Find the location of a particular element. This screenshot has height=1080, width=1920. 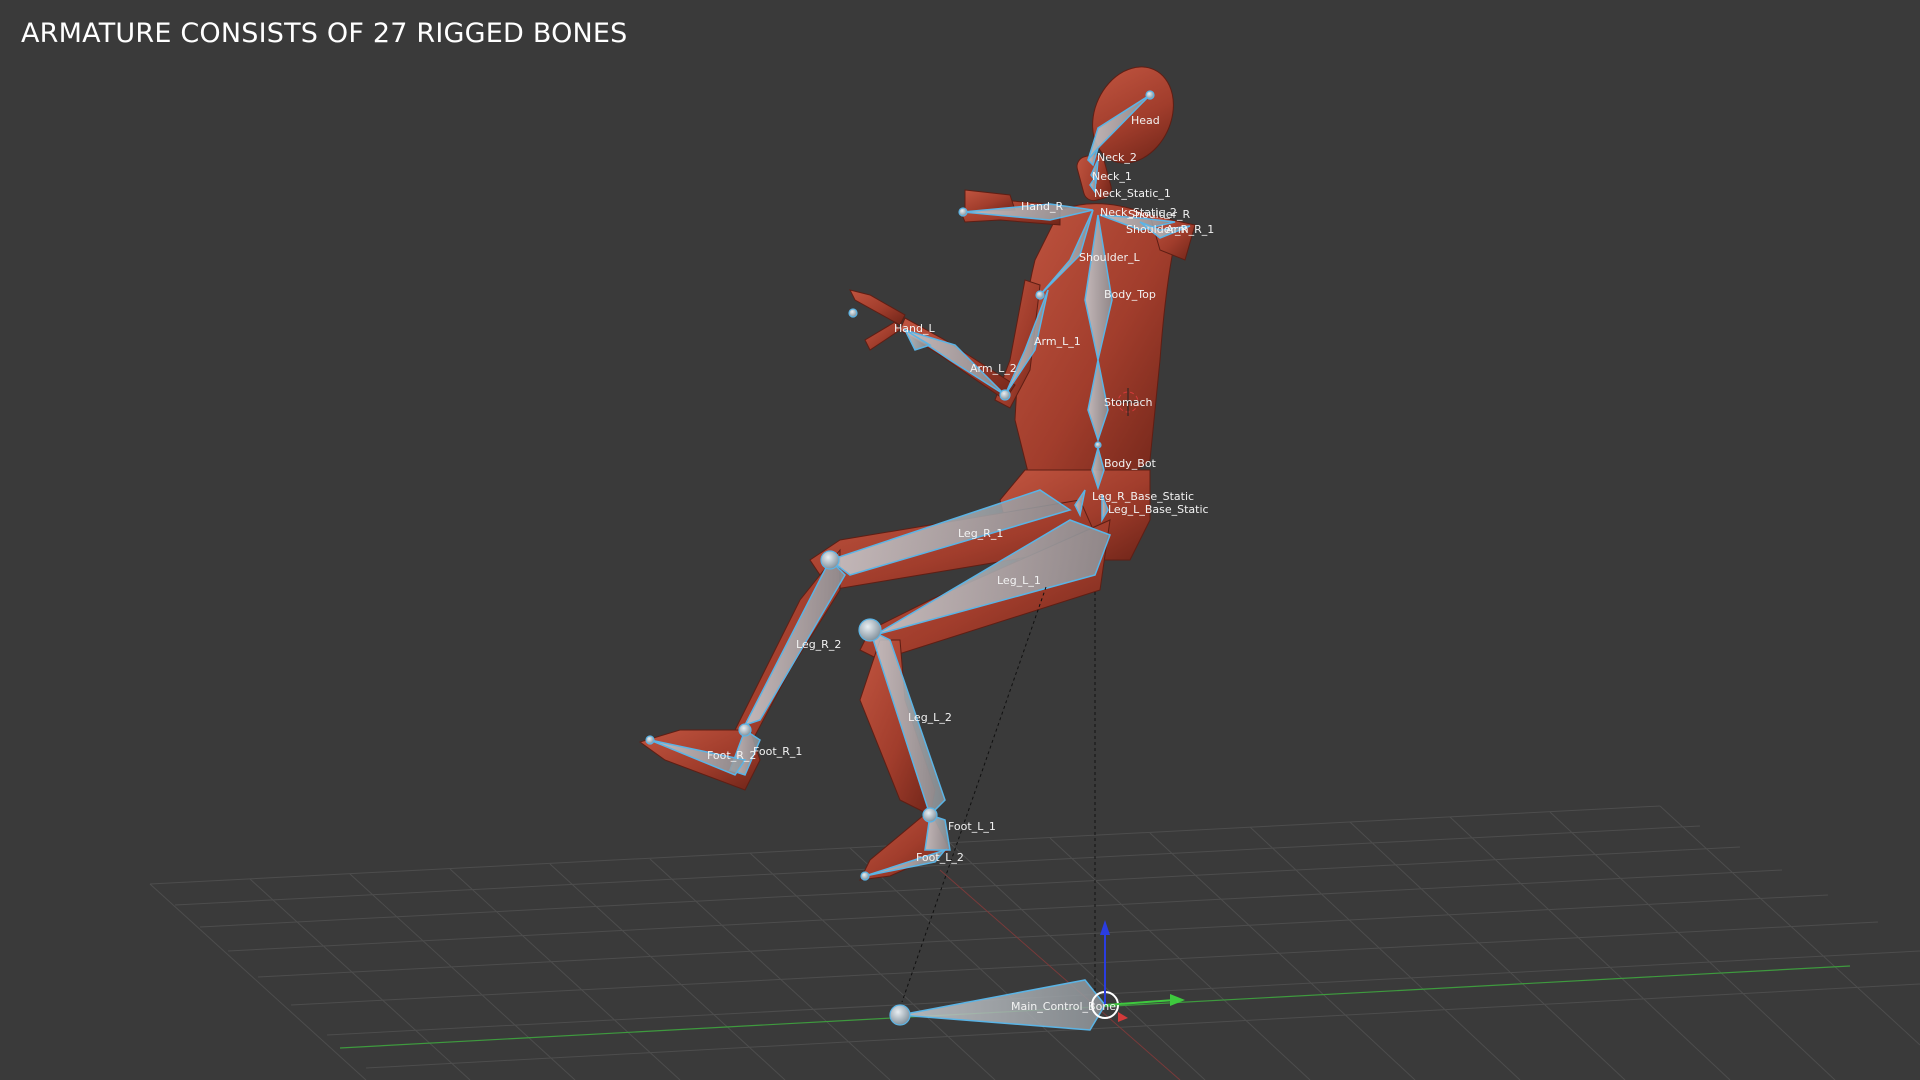

bone-label-arm-l-2: Arm_L_2 is located at coordinates (993, 368).